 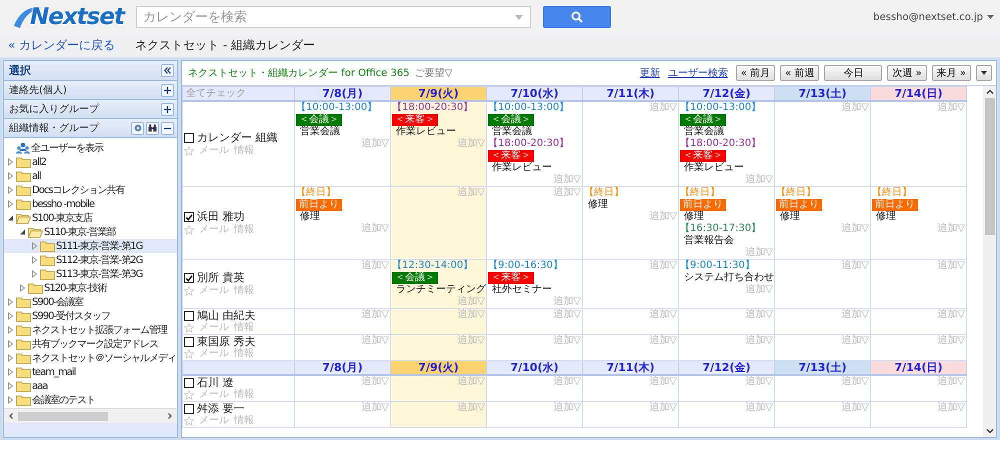 What do you see at coordinates (522, 289) in the screenshot?
I see `event-title: 社外セミナー` at bounding box center [522, 289].